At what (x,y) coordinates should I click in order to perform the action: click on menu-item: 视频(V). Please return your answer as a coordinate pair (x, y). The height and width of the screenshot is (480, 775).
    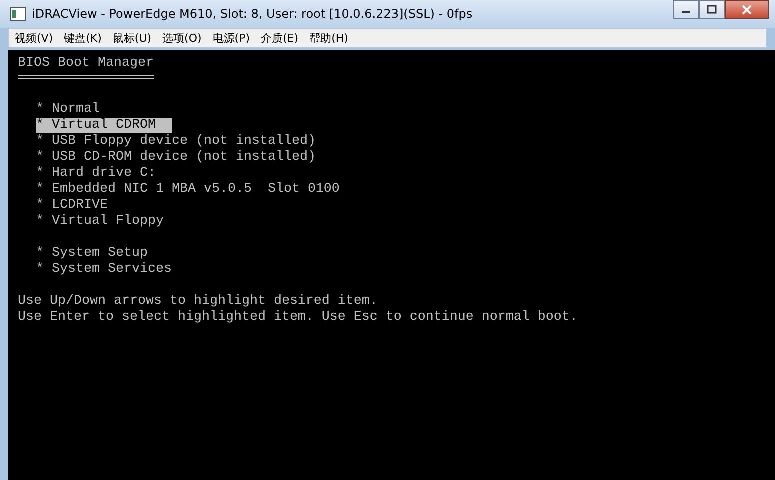
    Looking at the image, I should click on (34, 38).